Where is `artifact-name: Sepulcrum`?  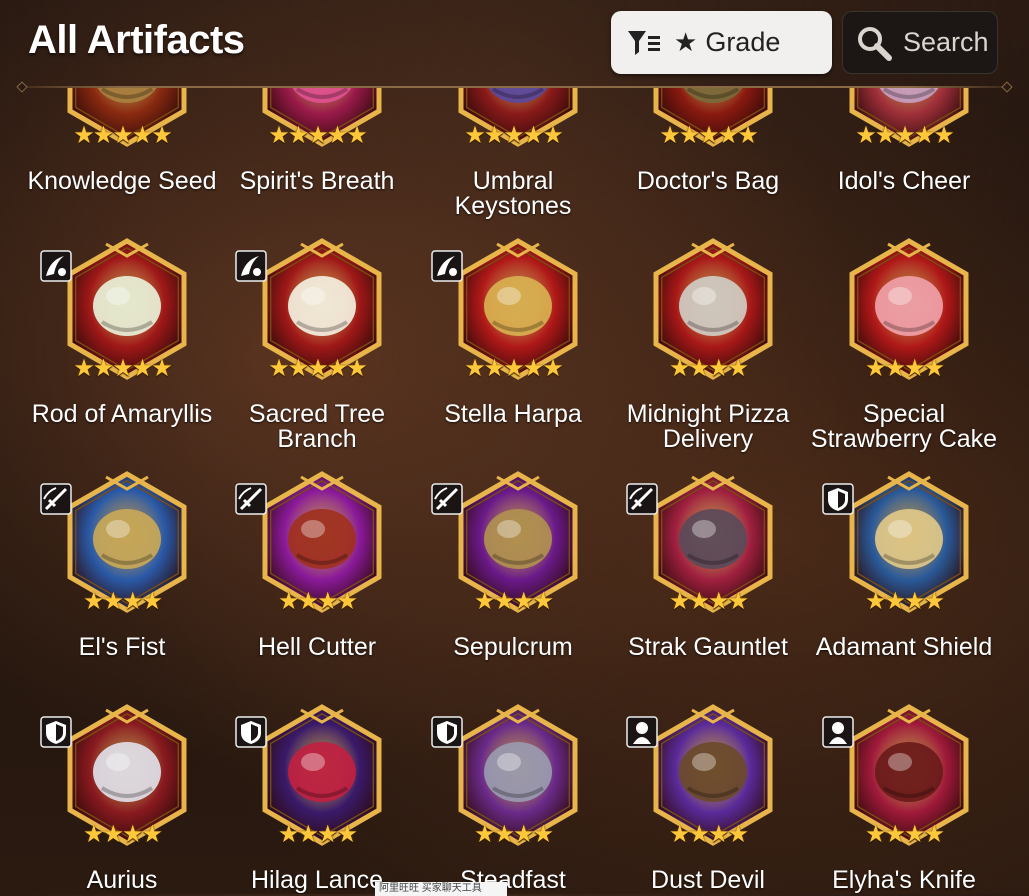 artifact-name: Sepulcrum is located at coordinates (513, 647).